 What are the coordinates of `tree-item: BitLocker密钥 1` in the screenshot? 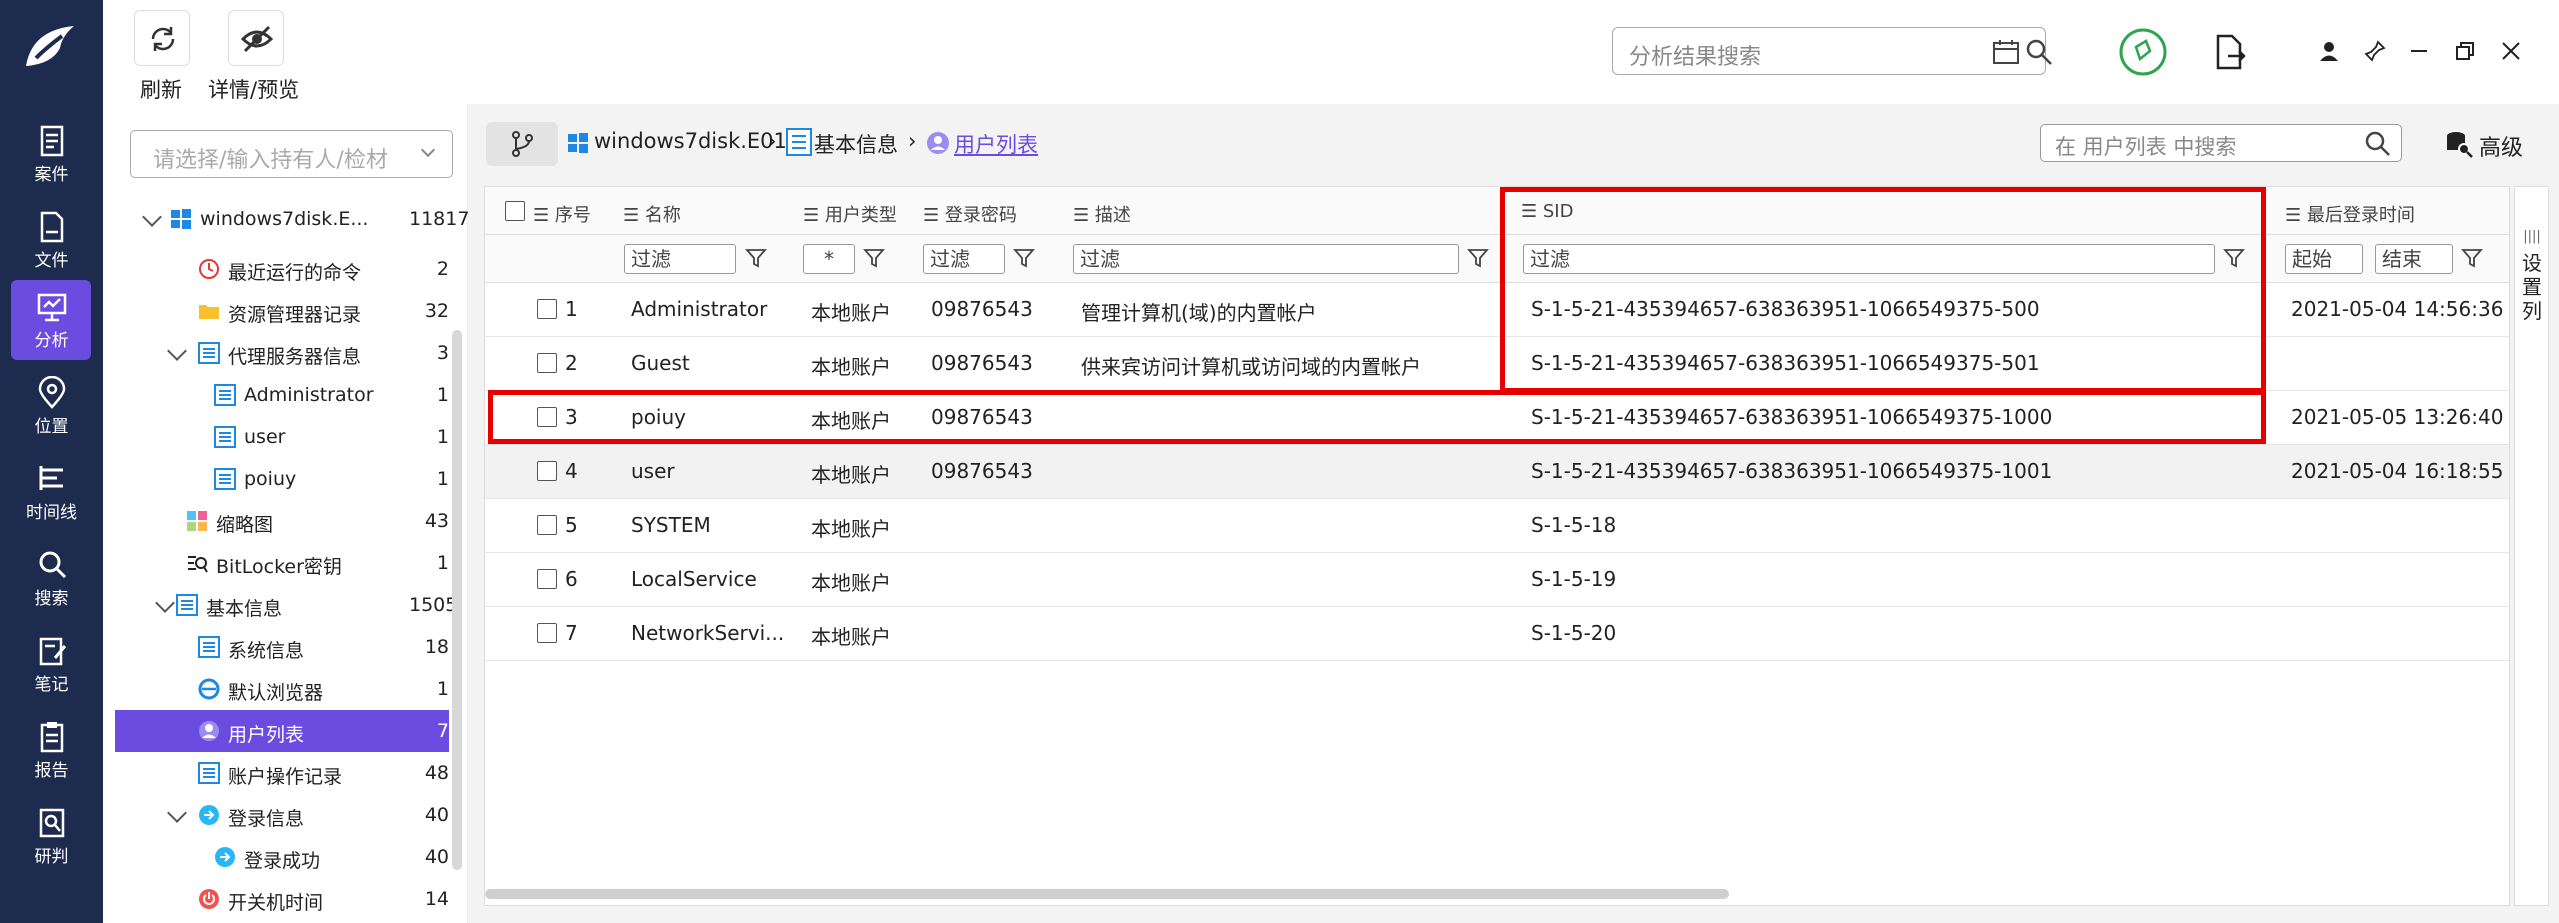 It's located at (276, 563).